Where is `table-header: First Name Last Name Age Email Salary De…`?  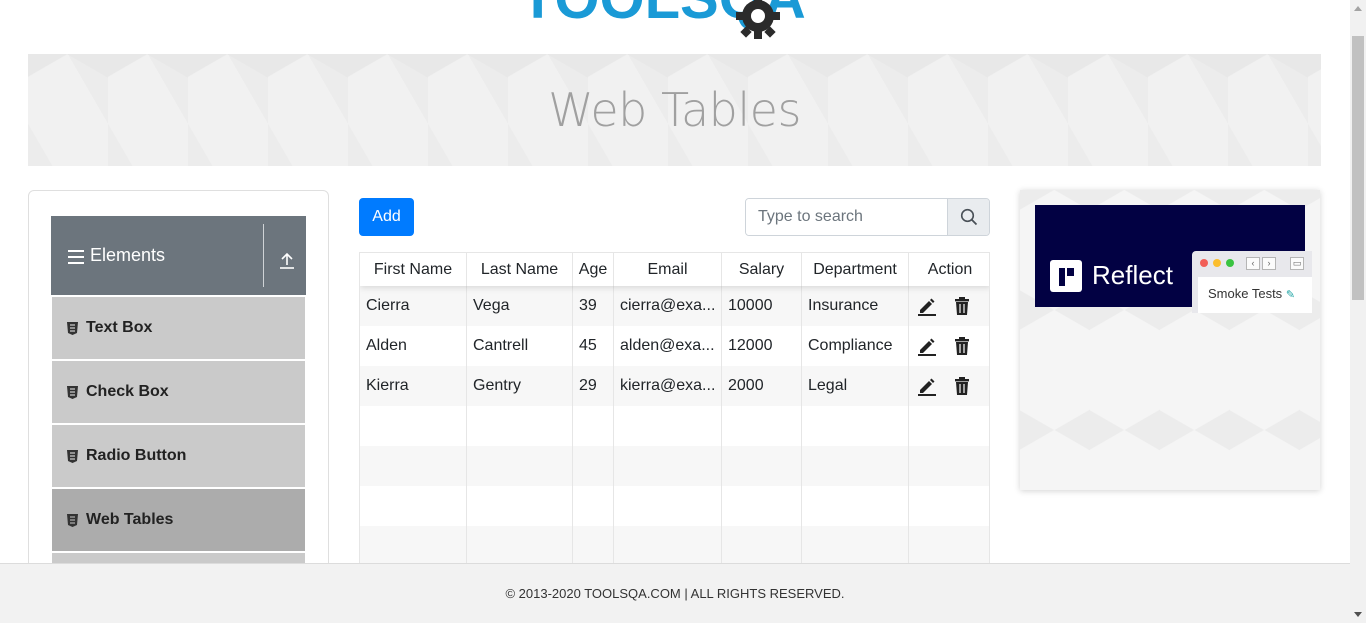
table-header: First Name Last Name Age Email Salary De… is located at coordinates (674, 269).